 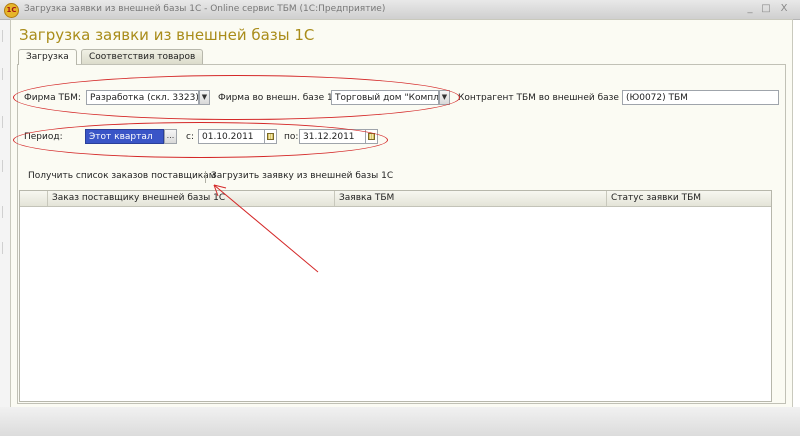 What do you see at coordinates (266, 228) in the screenshot?
I see `annotation-arrow` at bounding box center [266, 228].